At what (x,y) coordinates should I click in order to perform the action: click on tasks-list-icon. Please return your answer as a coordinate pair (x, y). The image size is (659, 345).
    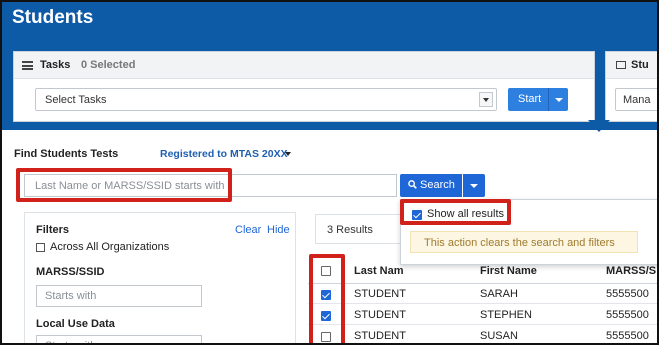
    Looking at the image, I should click on (27, 65).